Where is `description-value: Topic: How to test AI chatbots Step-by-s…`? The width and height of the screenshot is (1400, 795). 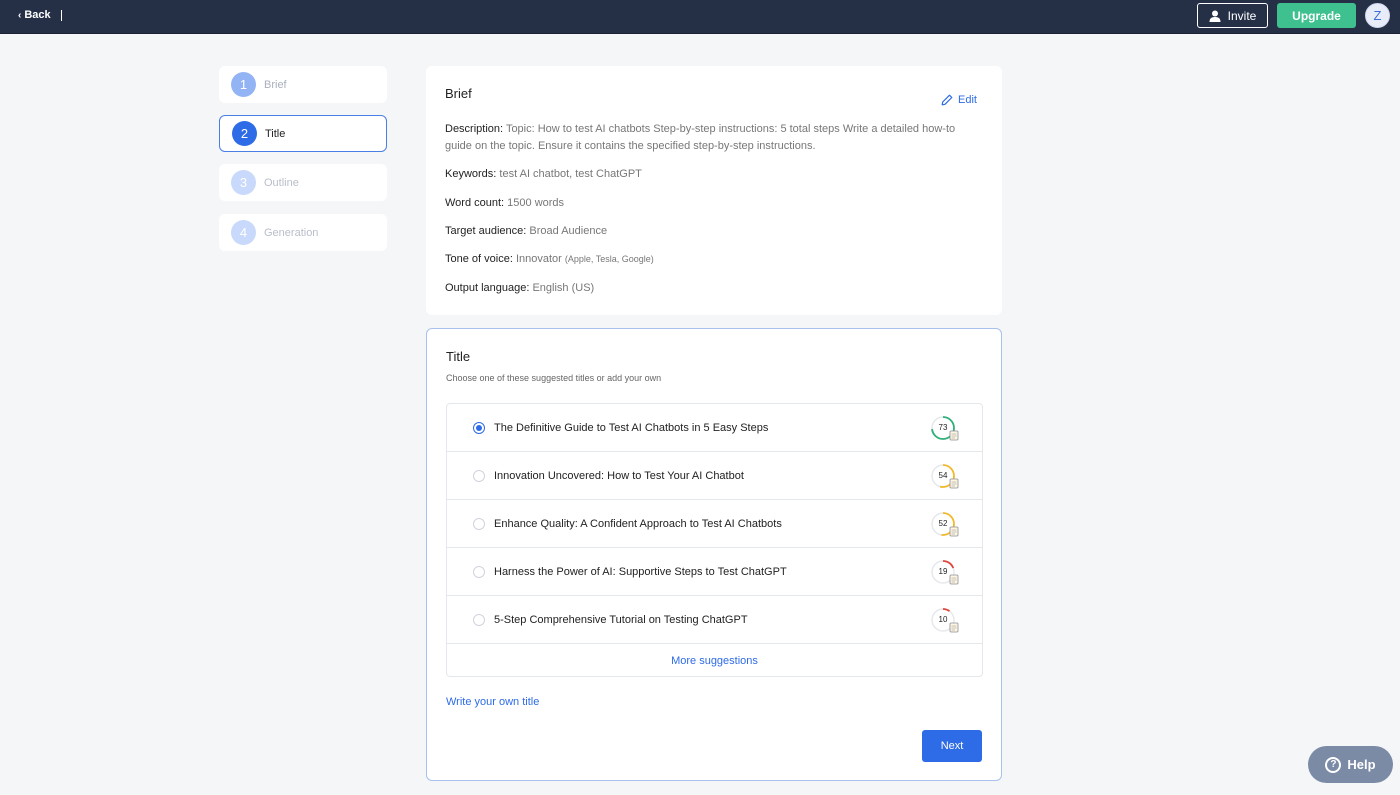
description-value: Topic: How to test AI chatbots Step-by-s… is located at coordinates (700, 137).